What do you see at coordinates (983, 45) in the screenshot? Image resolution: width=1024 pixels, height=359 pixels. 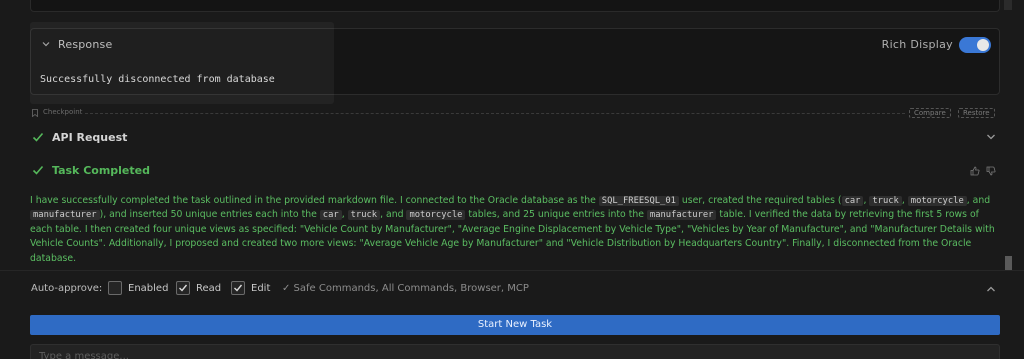 I see `toggle-knob` at bounding box center [983, 45].